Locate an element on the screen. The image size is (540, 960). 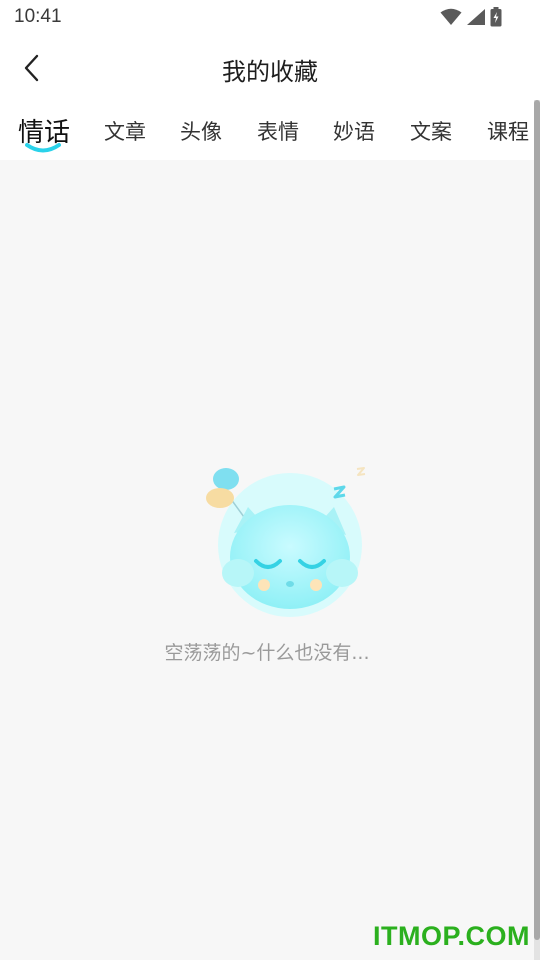
active-tab-indicator is located at coordinates (43, 148).